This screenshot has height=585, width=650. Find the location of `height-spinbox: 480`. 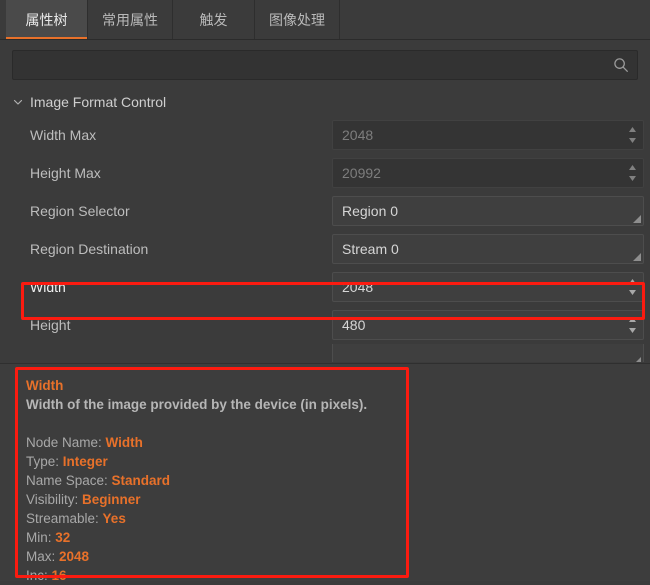

height-spinbox: 480 is located at coordinates (488, 325).